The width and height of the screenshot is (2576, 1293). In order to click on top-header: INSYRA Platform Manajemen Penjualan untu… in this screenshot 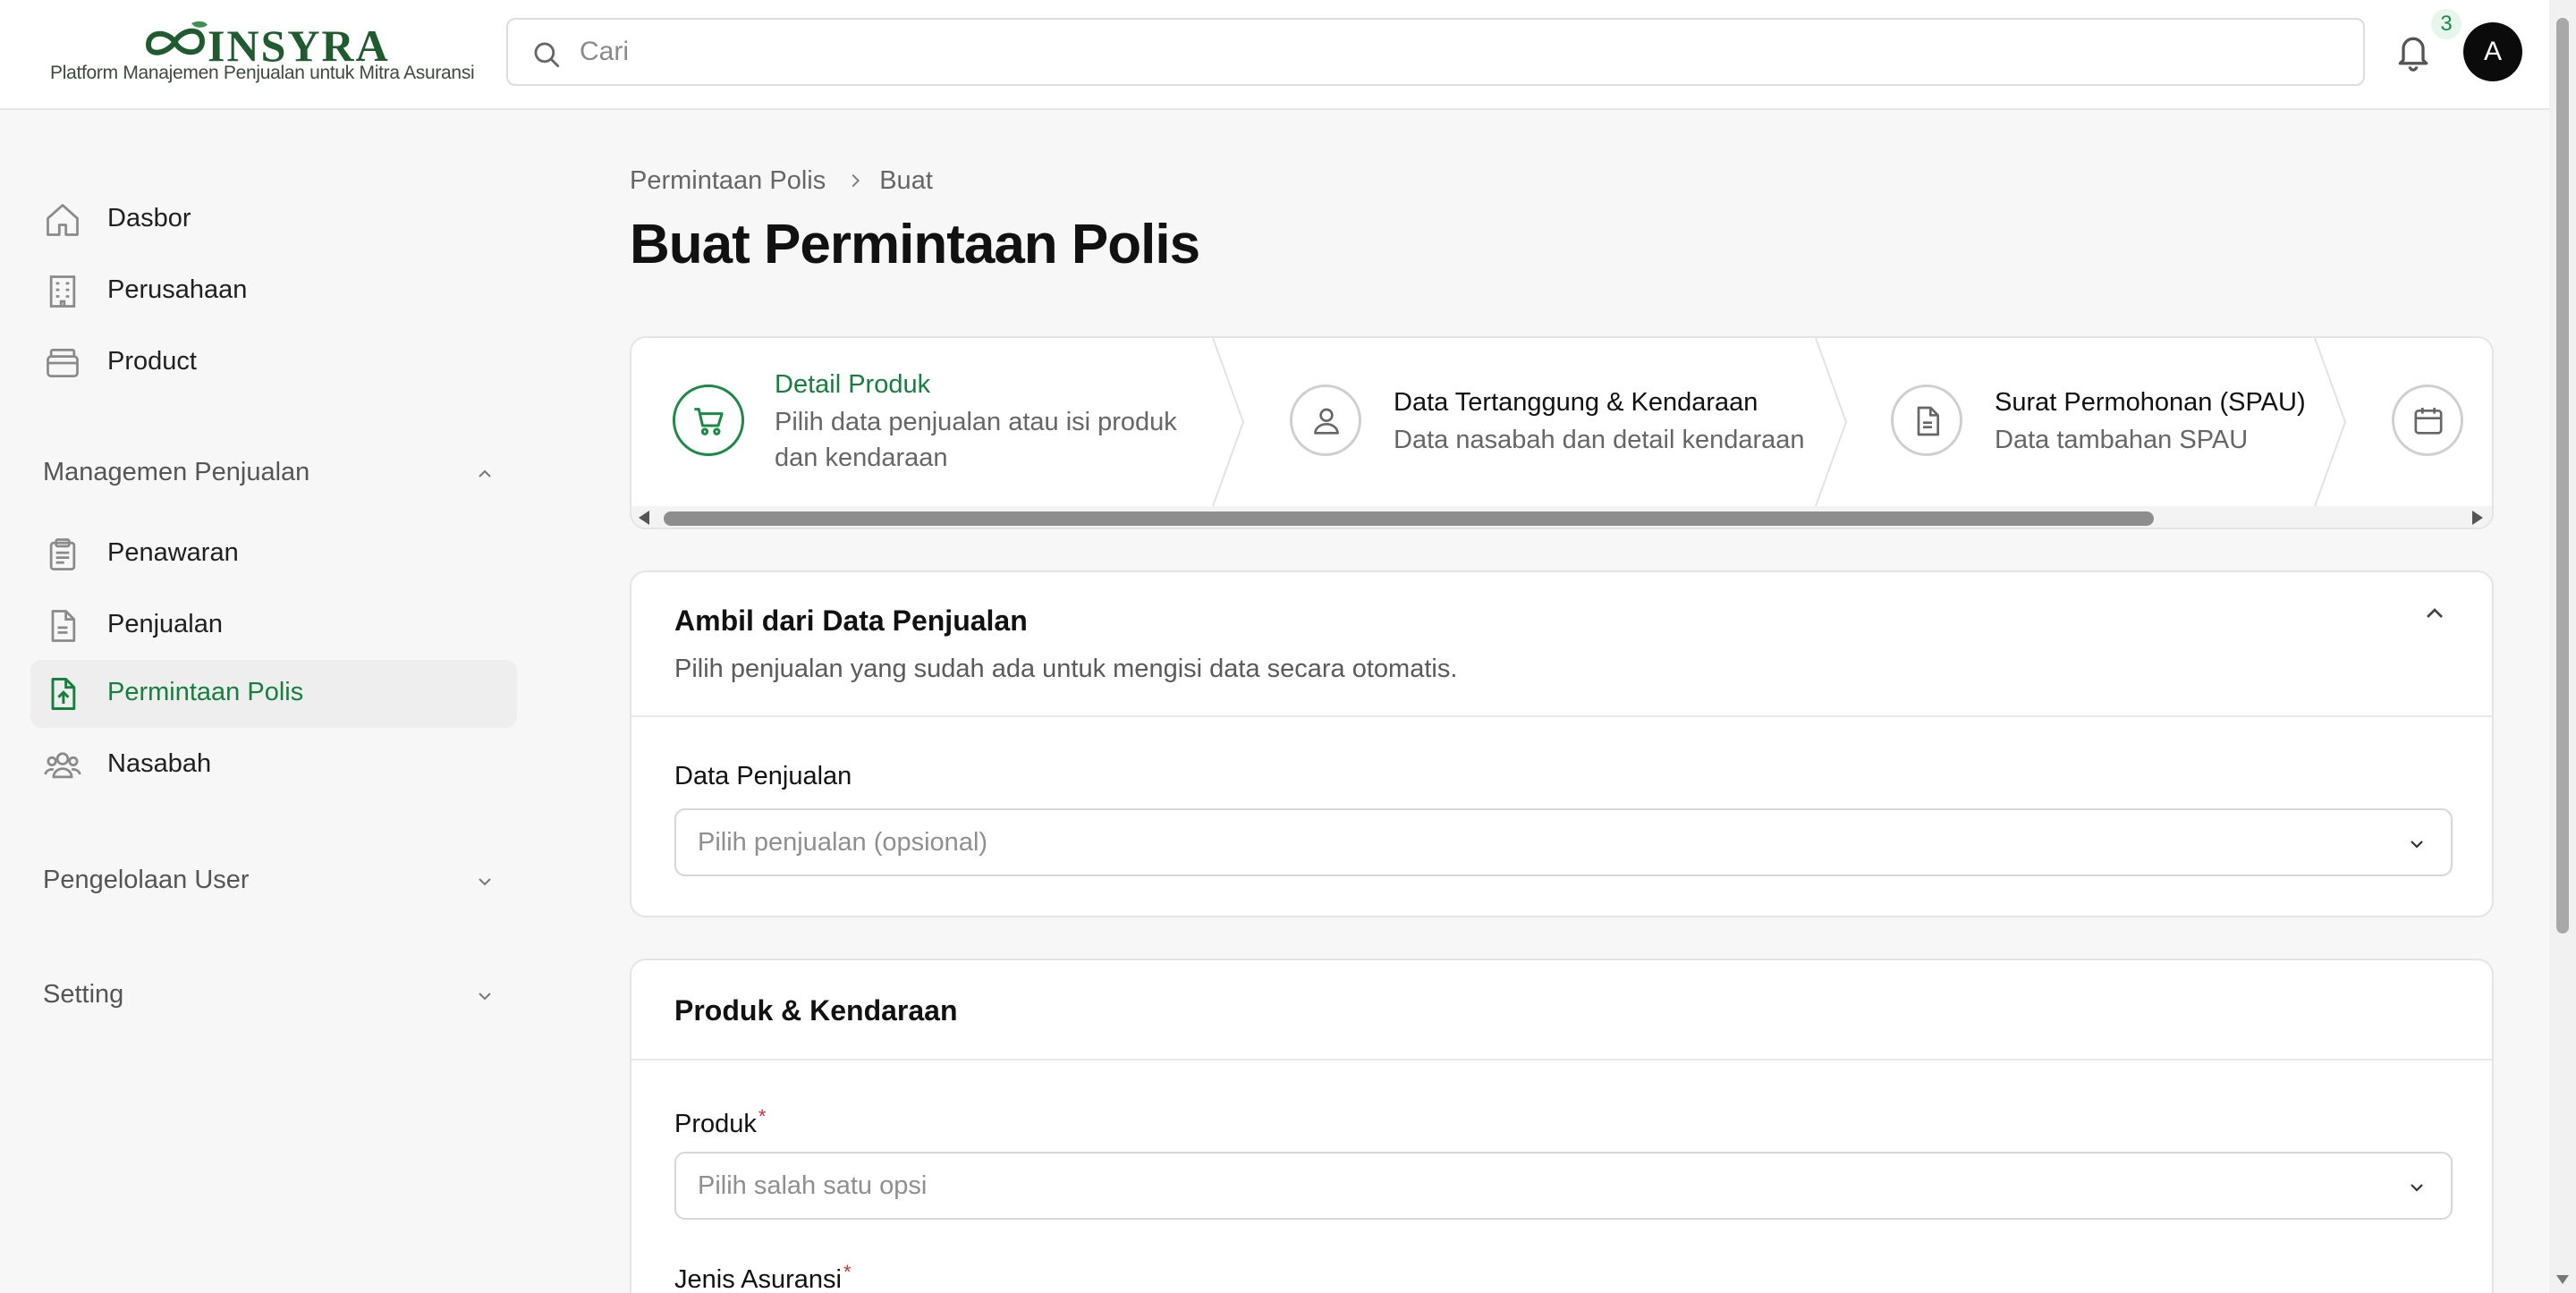, I will do `click(1274, 55)`.